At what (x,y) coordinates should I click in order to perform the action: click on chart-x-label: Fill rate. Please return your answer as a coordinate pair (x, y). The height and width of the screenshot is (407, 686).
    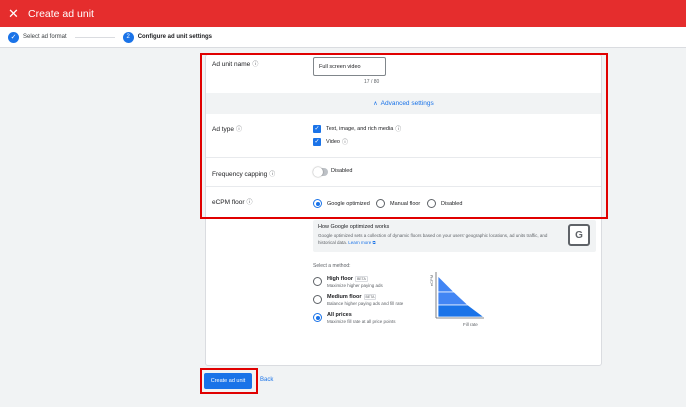
    Looking at the image, I should click on (470, 324).